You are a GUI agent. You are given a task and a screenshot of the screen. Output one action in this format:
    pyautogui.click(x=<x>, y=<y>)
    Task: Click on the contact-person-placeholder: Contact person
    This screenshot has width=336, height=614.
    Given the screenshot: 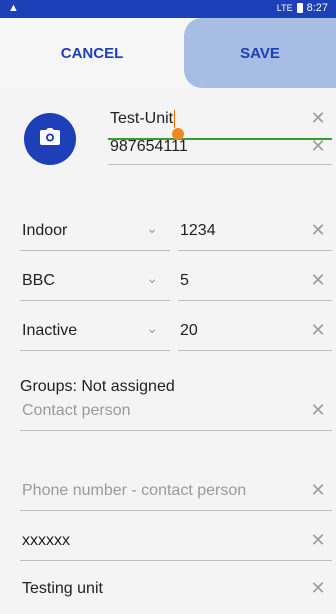 What is the action you would take?
    pyautogui.click(x=76, y=410)
    